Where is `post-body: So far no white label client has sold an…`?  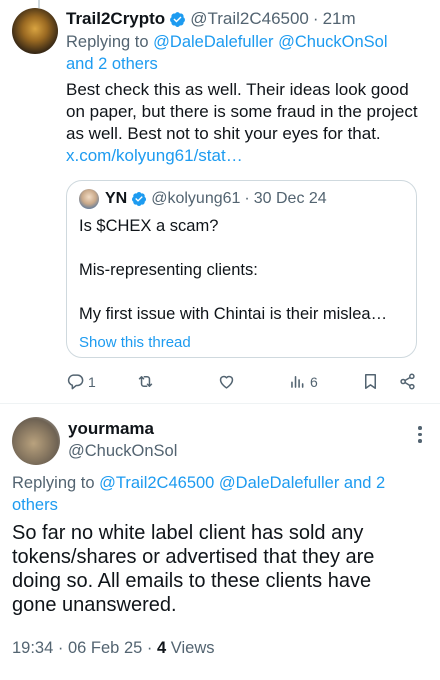
post-body: So far no white label client has sold an… is located at coordinates (193, 569).